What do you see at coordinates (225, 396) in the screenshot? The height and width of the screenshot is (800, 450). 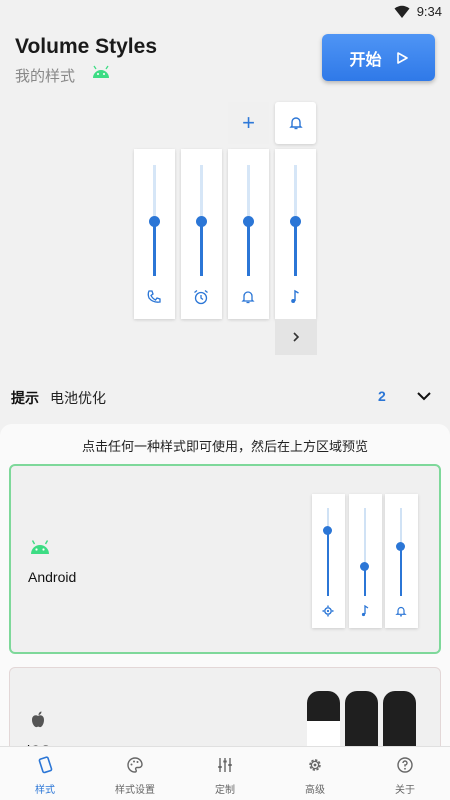 I see `tip-row: 提示 电池优化 2` at bounding box center [225, 396].